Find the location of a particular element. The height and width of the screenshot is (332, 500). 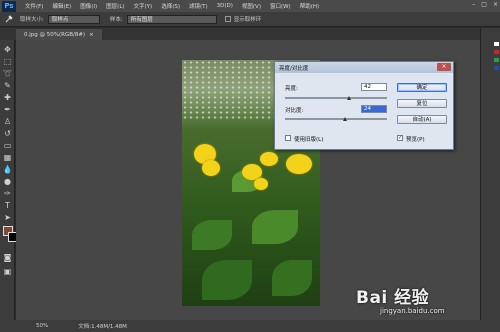

menu-image: 图像(I) is located at coordinates (88, 6).